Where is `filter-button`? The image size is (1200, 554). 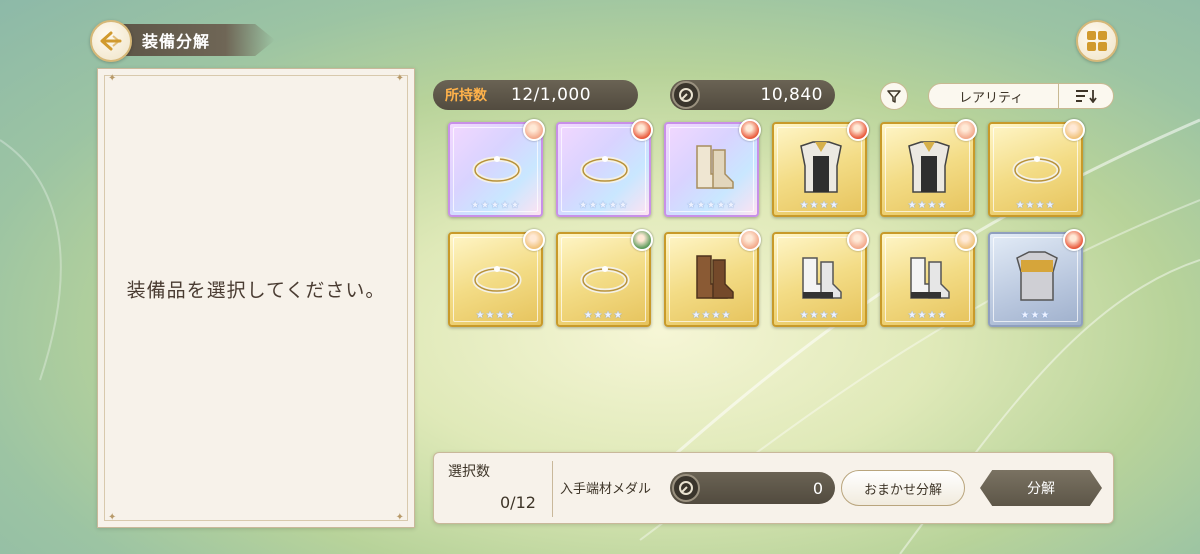
filter-button is located at coordinates (894, 96).